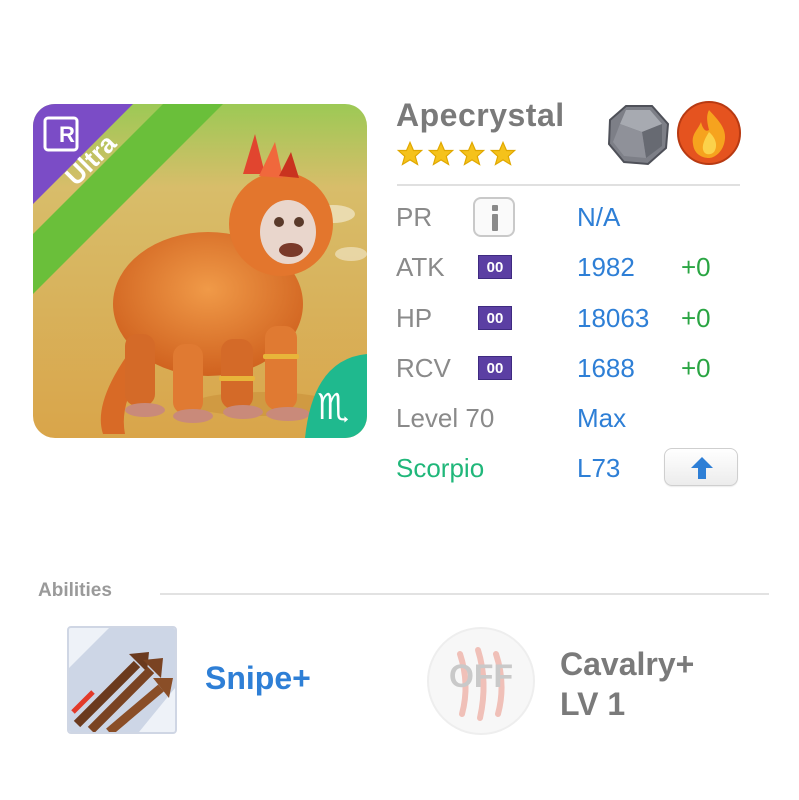 This screenshot has height=800, width=799. What do you see at coordinates (613, 318) in the screenshot?
I see `stat-value: 18063` at bounding box center [613, 318].